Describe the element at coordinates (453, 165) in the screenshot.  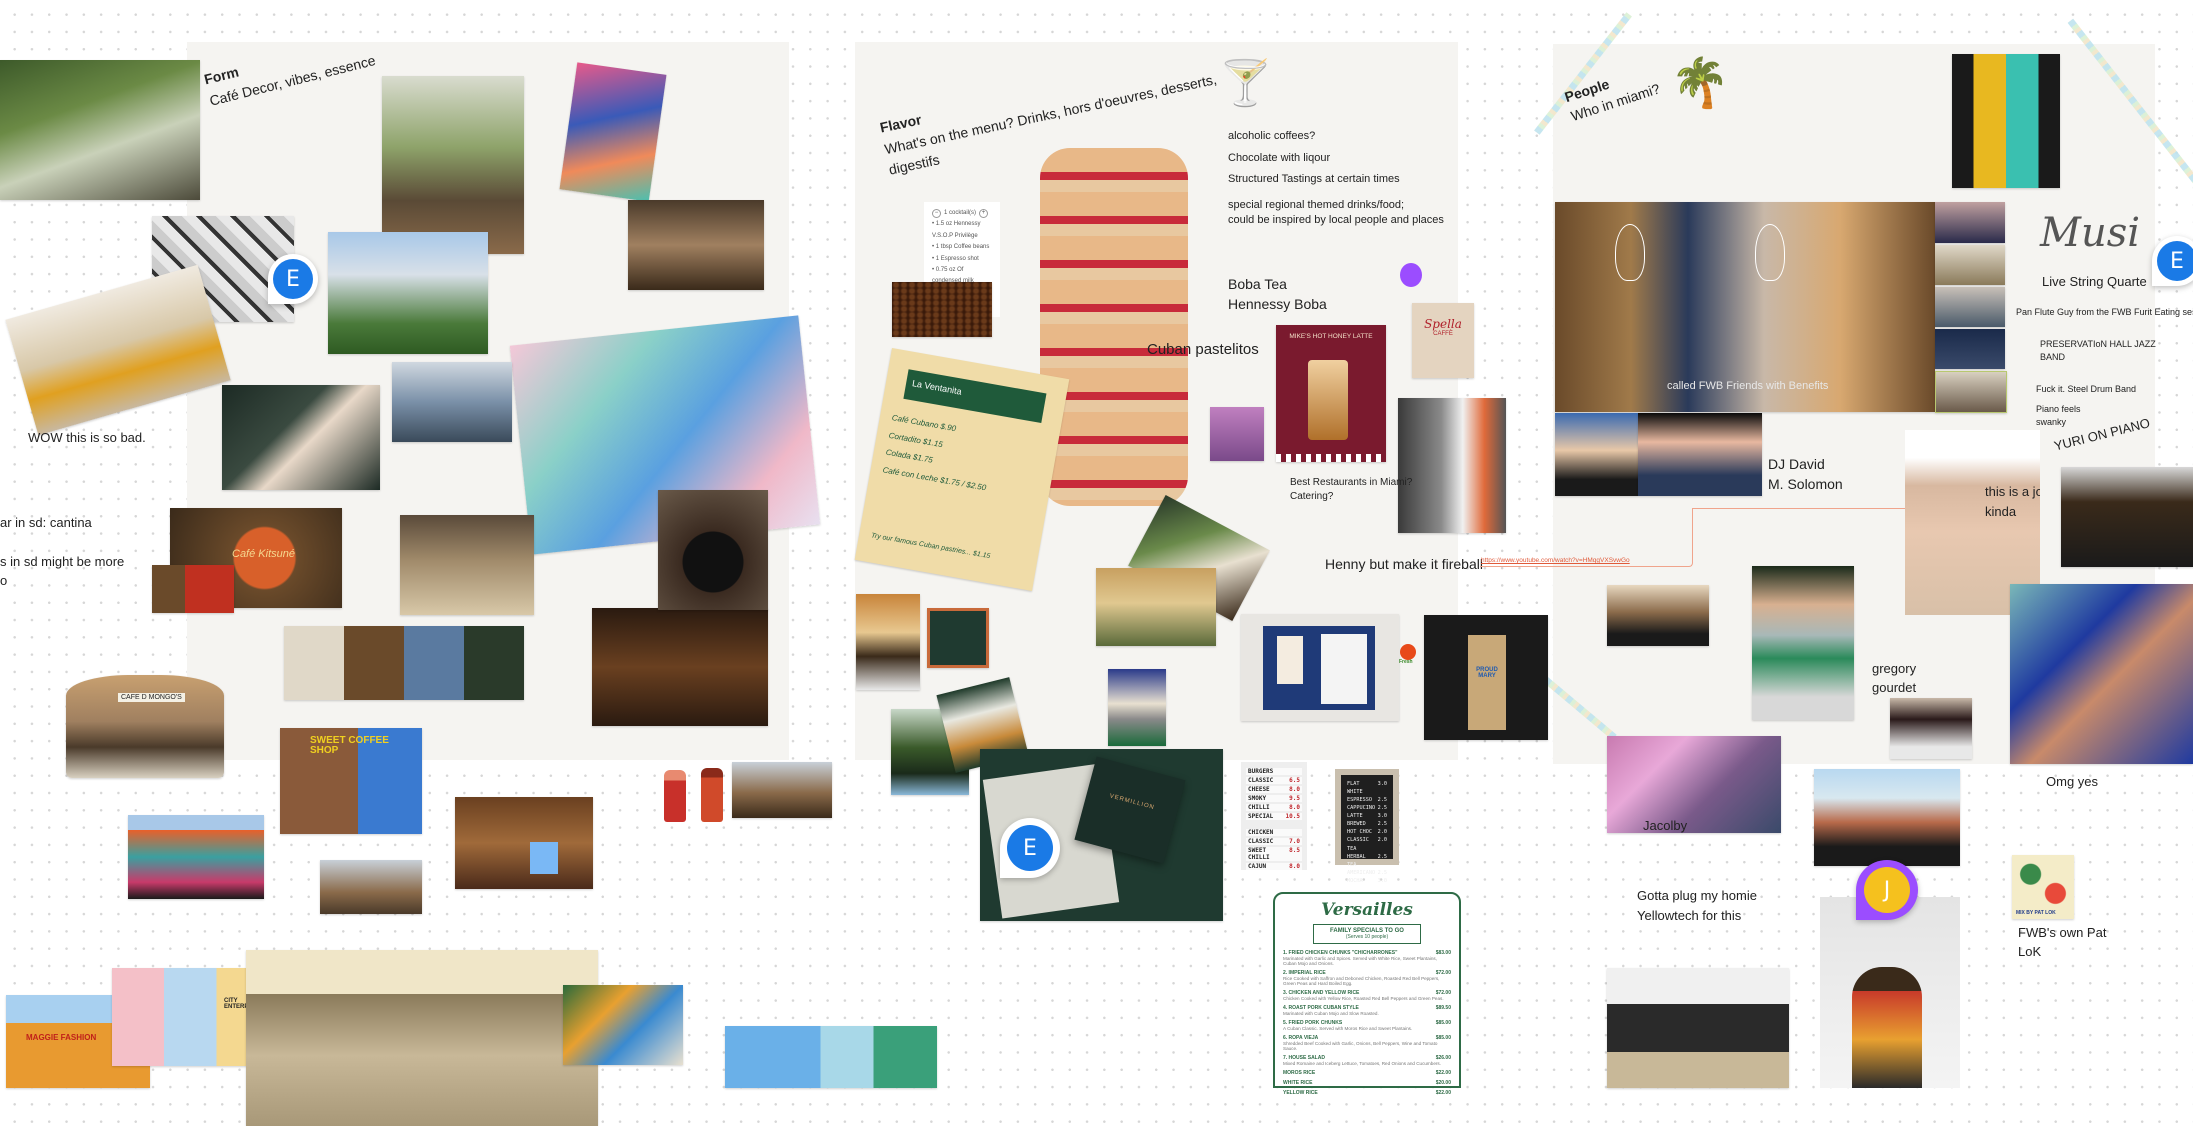
I see `greenhouse-cafe-photo` at that location.